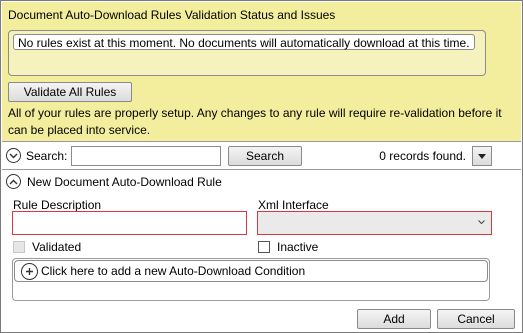 This screenshot has height=333, width=523. I want to click on cancel-button: Cancel, so click(476, 319).